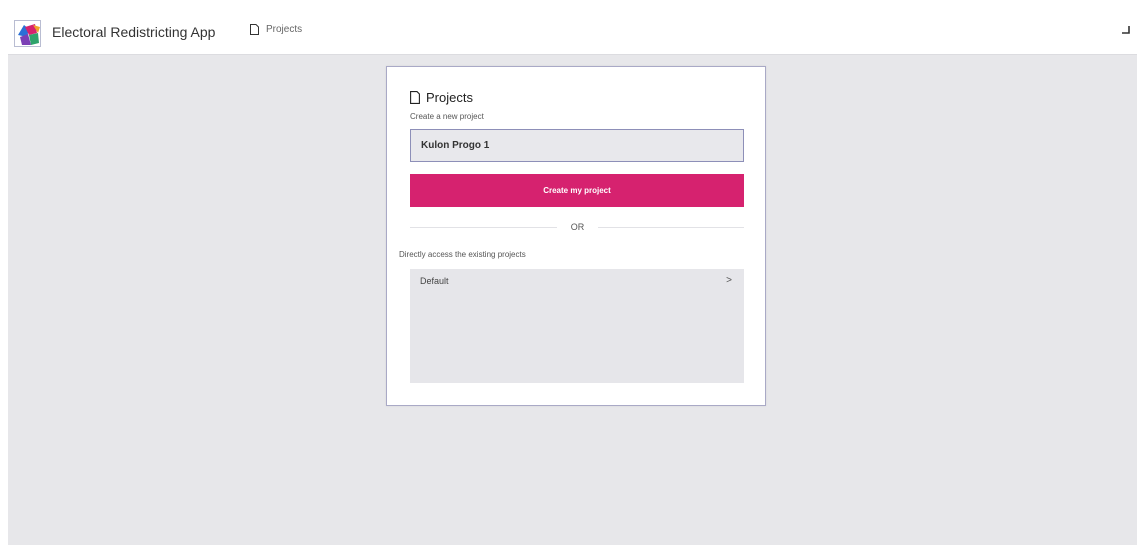 This screenshot has height=545, width=1137. I want to click on chevron-right-icon: >, so click(729, 280).